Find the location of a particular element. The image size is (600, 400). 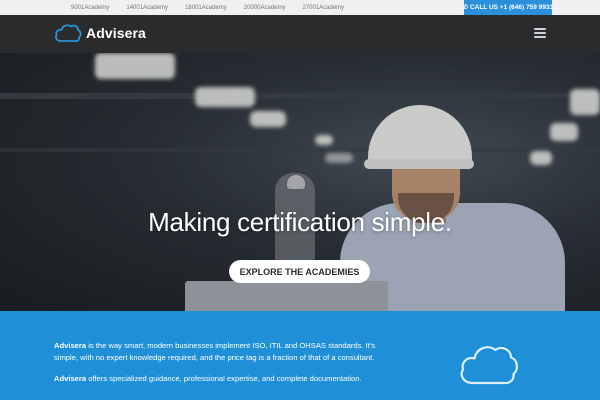

logo: Advisera is located at coordinates (100, 33).